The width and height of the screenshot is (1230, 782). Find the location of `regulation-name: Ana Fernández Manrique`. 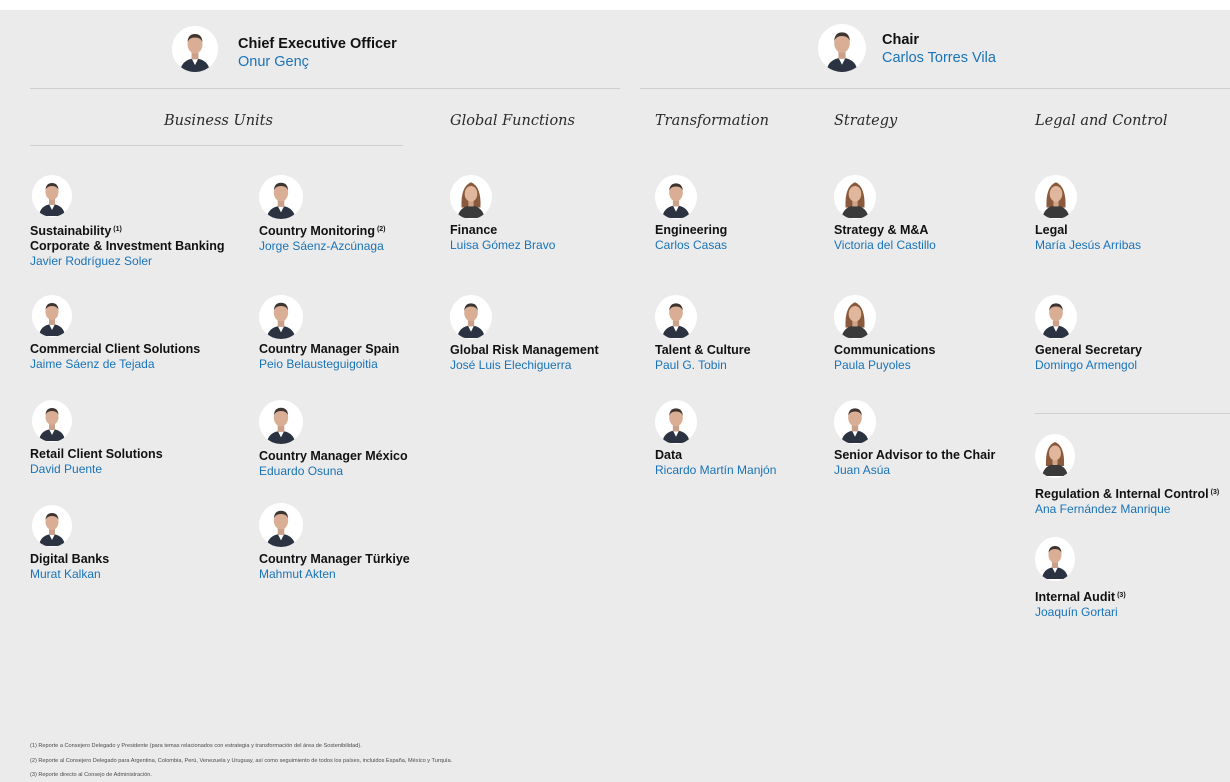

regulation-name: Ana Fernández Manrique is located at coordinates (1127, 509).